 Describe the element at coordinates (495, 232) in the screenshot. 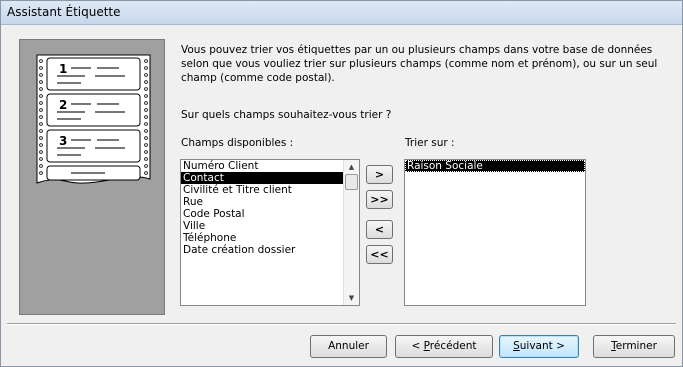

I see `sort-fields-list: Raison Sociale` at that location.